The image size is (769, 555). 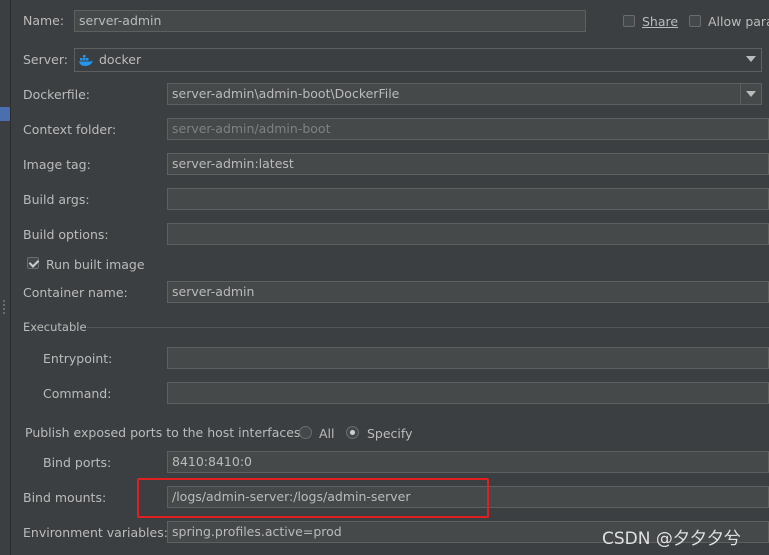 I want to click on server-label: Server:, so click(x=45, y=59).